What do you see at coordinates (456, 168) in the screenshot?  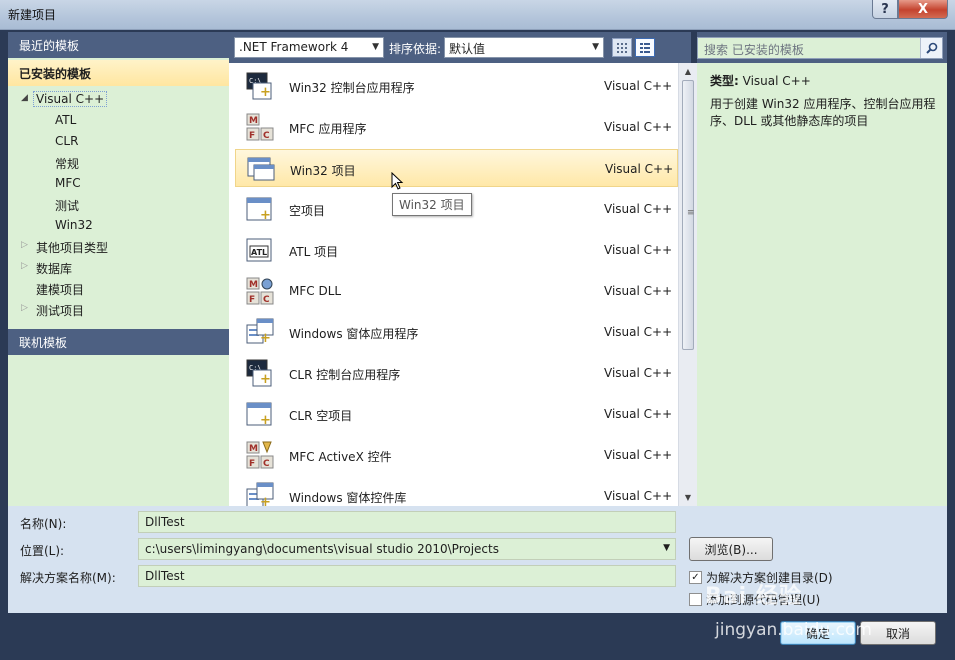 I see `template-item: Win32 项目 Visual C++` at bounding box center [456, 168].